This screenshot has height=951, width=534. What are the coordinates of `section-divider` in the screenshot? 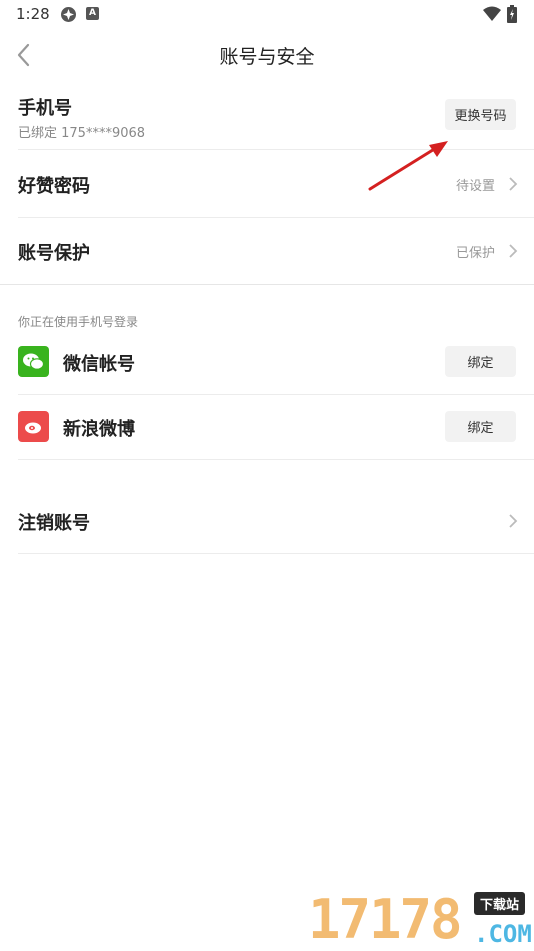 It's located at (267, 284).